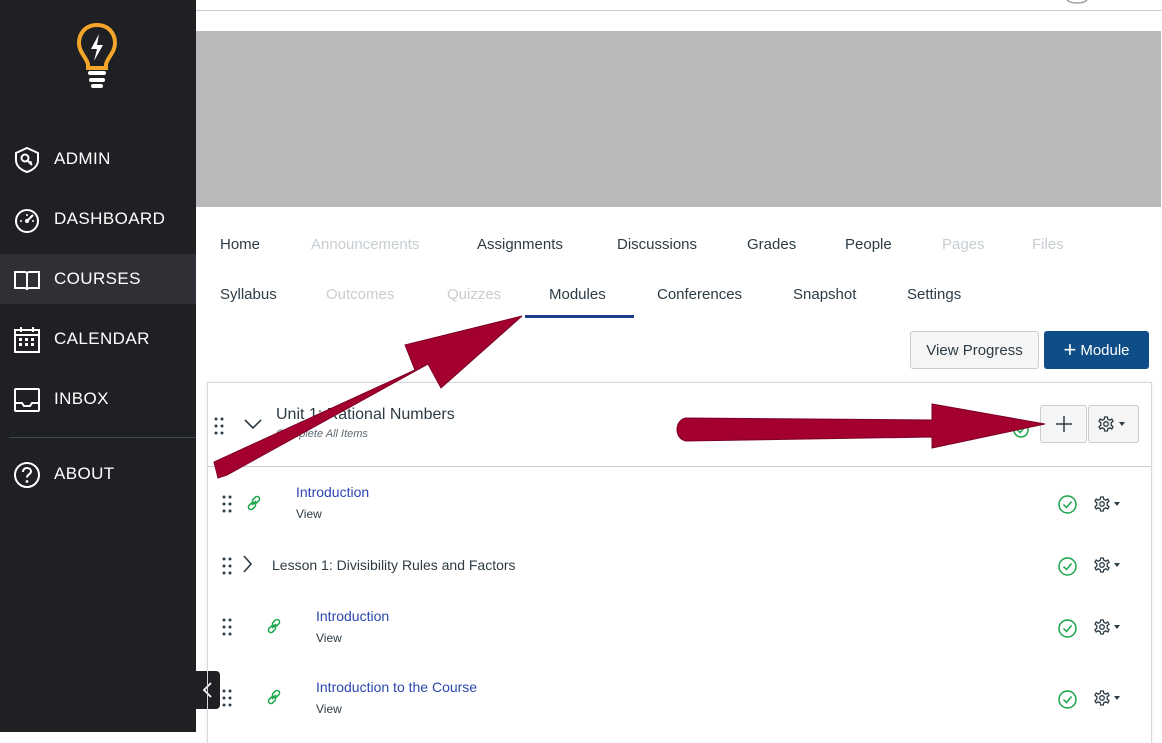 The width and height of the screenshot is (1162, 743). What do you see at coordinates (84, 473) in the screenshot?
I see `nav-label-about: ABOUT` at bounding box center [84, 473].